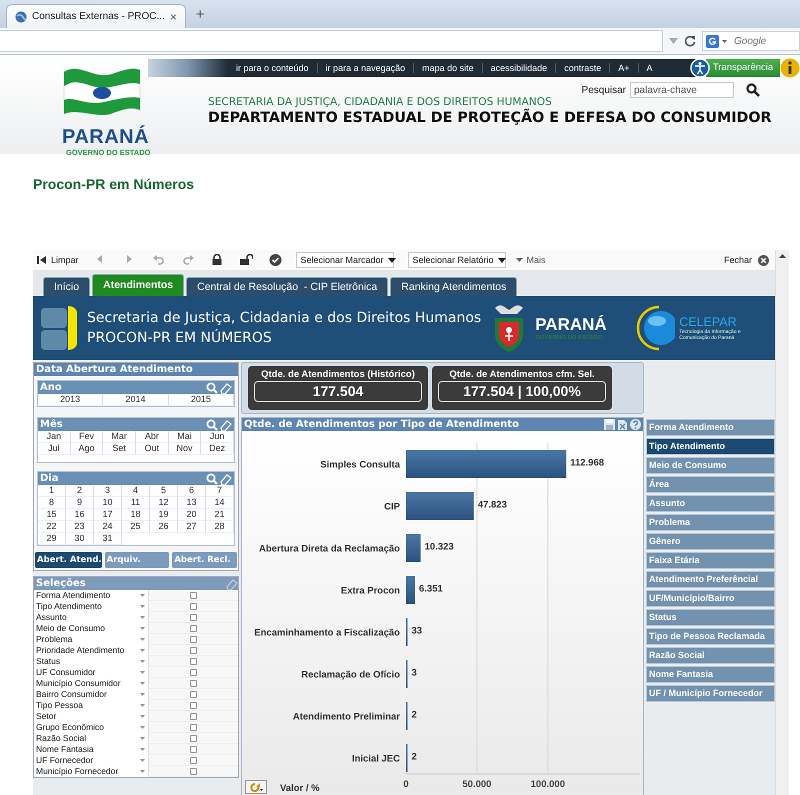  Describe the element at coordinates (58, 260) in the screenshot. I see `clear-button: Limpar` at that location.